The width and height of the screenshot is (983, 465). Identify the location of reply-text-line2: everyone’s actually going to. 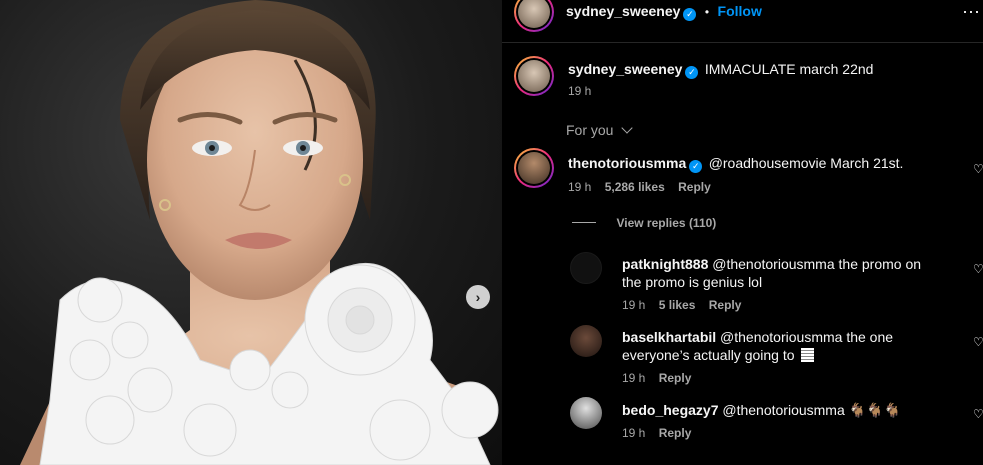
(787, 355).